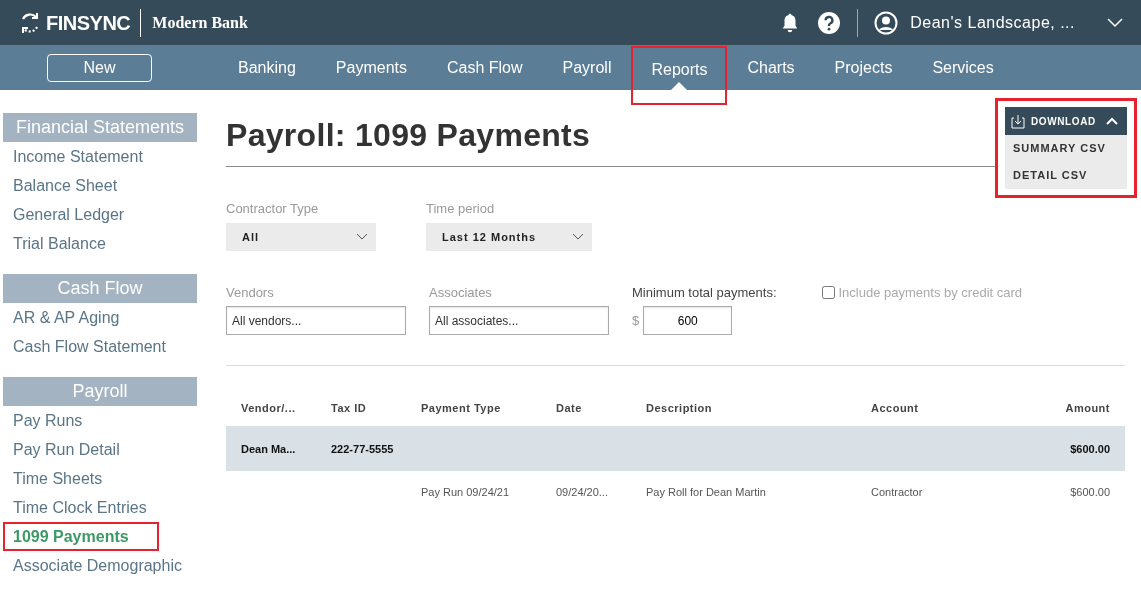 This screenshot has width=1141, height=593. I want to click on nav-tab: Payments, so click(371, 67).